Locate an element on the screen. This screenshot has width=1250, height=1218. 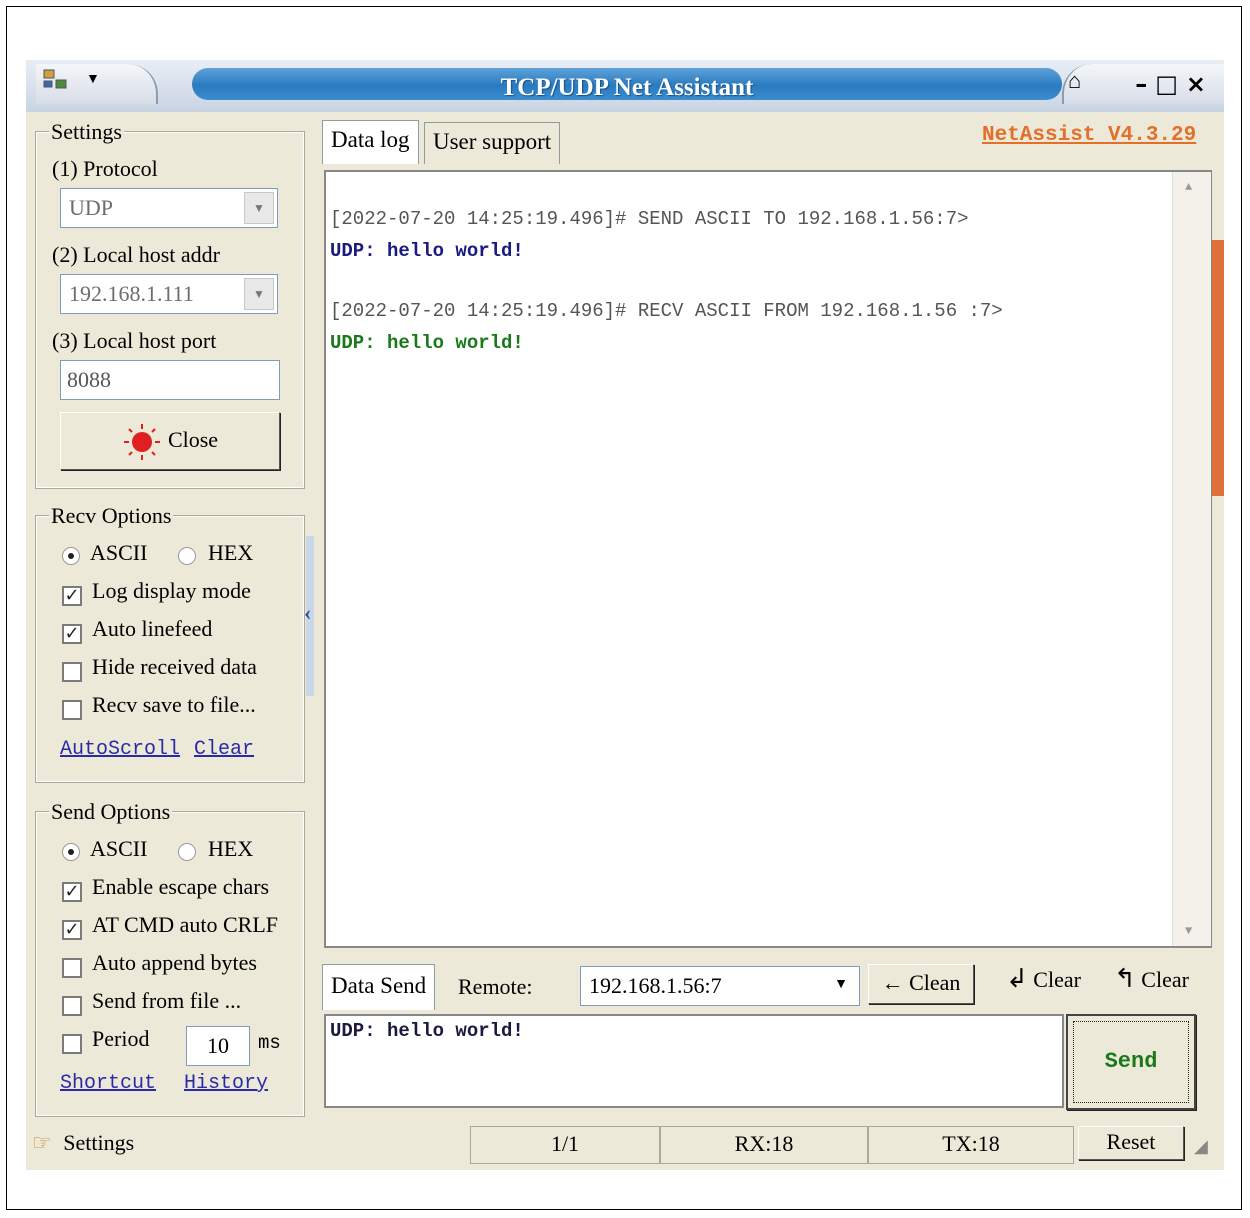
system-menu: ▼ is located at coordinates (97, 84).